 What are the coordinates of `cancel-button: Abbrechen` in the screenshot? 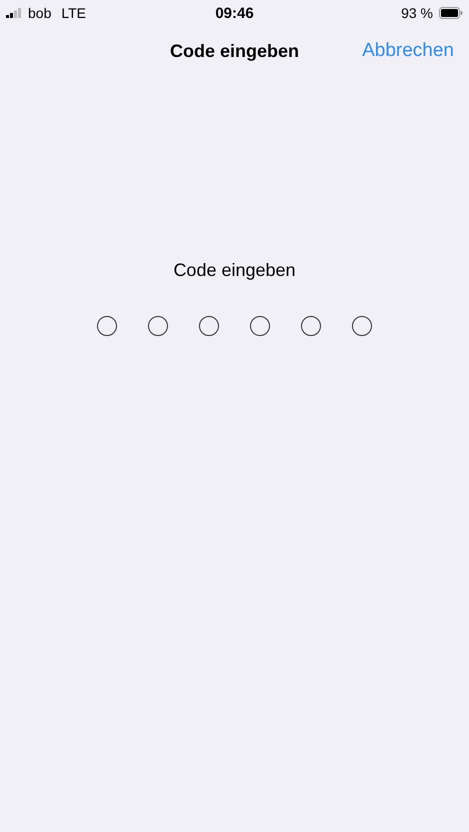 It's located at (408, 51).